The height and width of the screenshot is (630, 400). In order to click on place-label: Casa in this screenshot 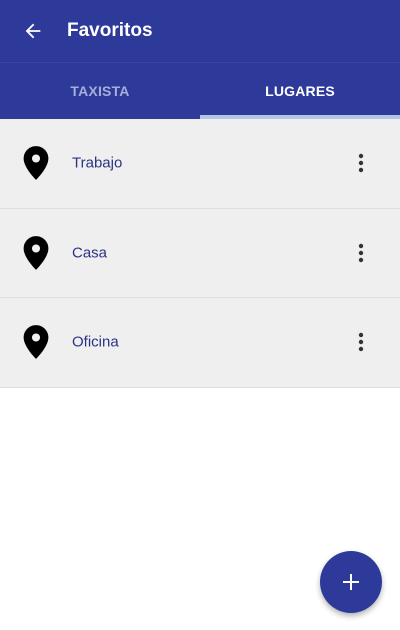, I will do `click(90, 253)`.